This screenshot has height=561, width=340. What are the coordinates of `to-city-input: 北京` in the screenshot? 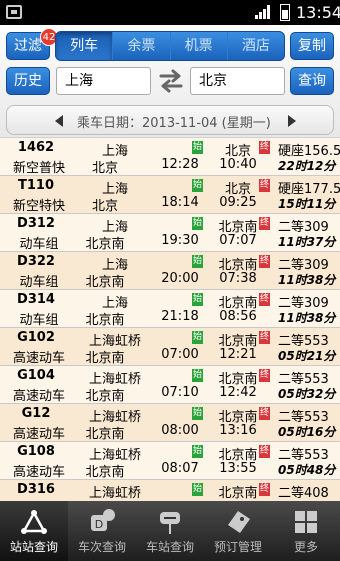 It's located at (237, 81).